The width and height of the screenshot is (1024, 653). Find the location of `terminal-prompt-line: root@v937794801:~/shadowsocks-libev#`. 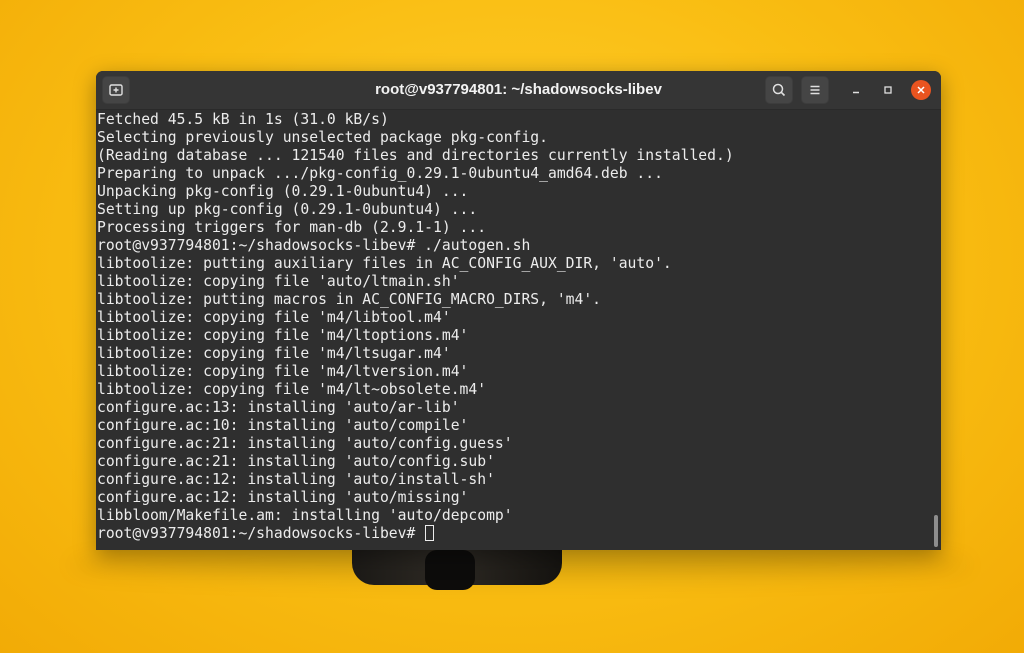

terminal-prompt-line: root@v937794801:~/shadowsocks-libev# is located at coordinates (266, 534).